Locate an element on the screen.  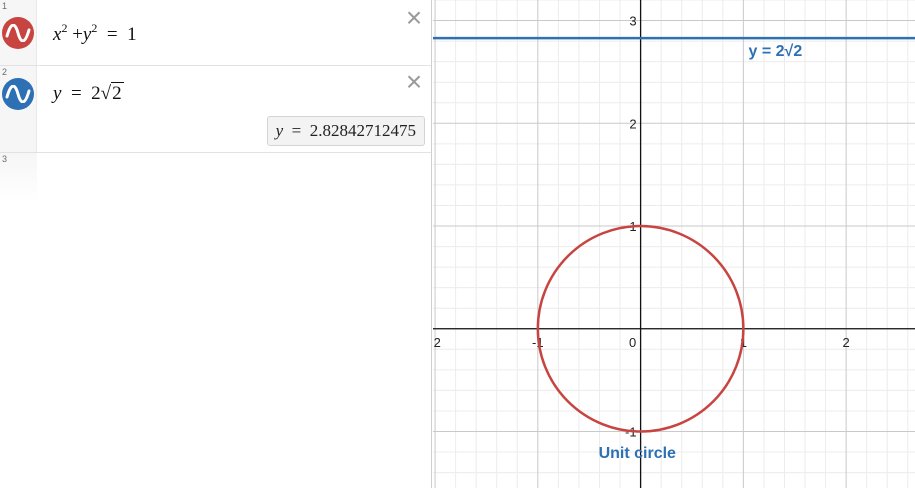
sqrt-symbol: √2 is located at coordinates (112, 93).